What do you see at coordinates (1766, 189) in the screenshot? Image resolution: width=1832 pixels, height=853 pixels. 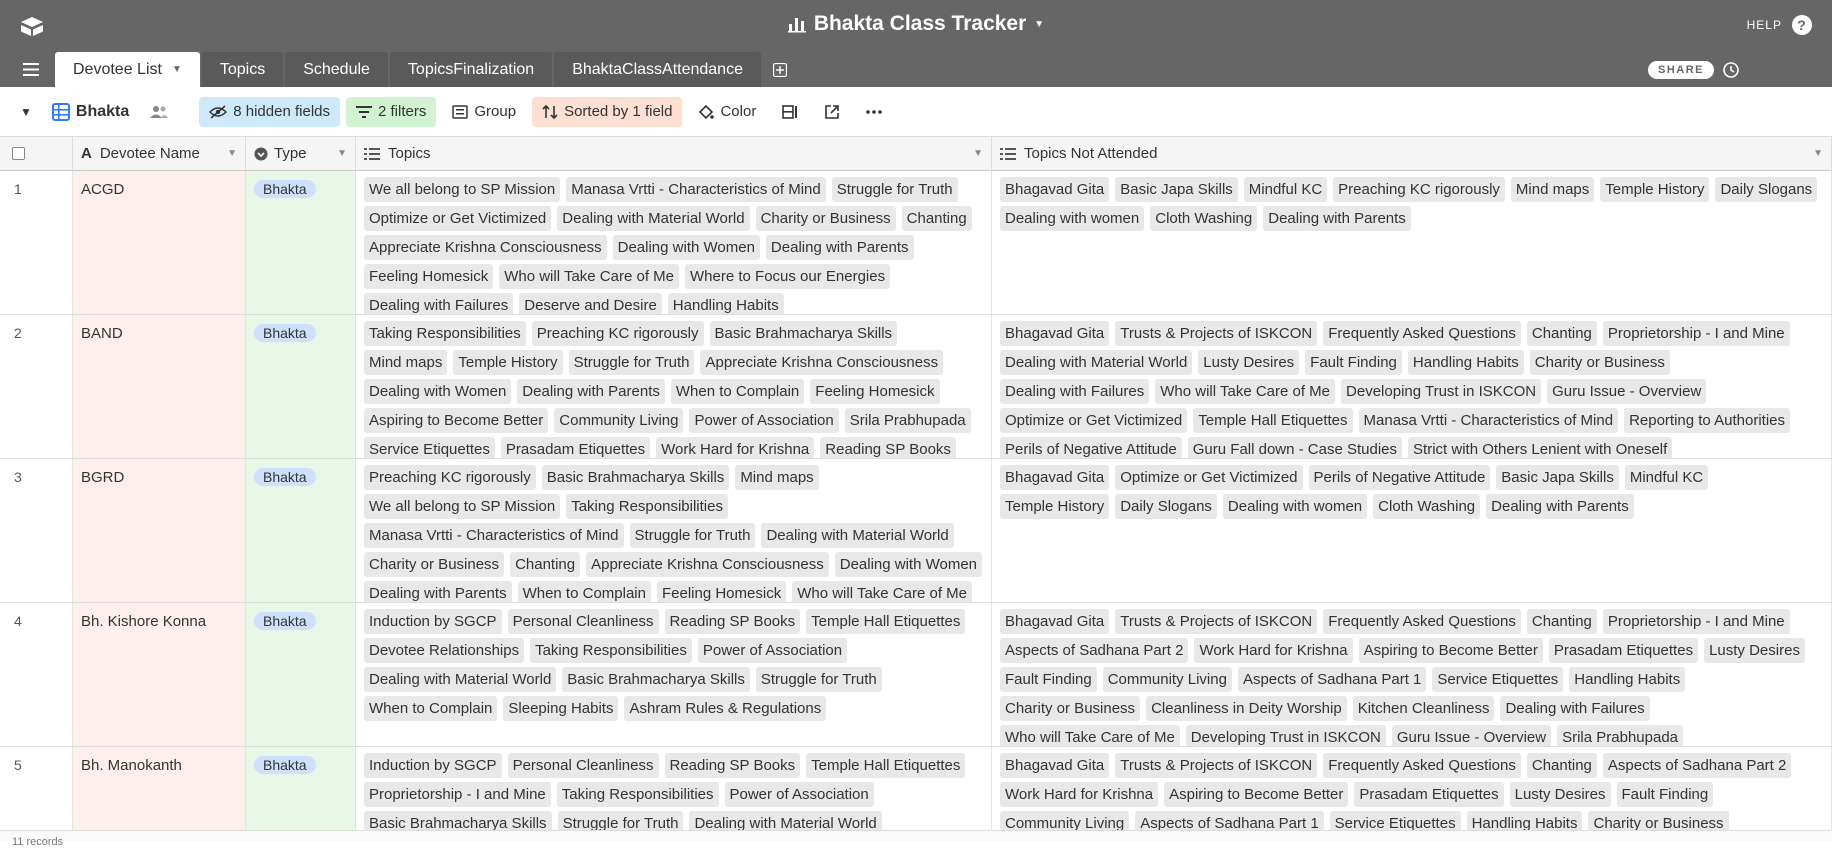 I see `not-attended-topic-chip: Daily Slogans` at bounding box center [1766, 189].